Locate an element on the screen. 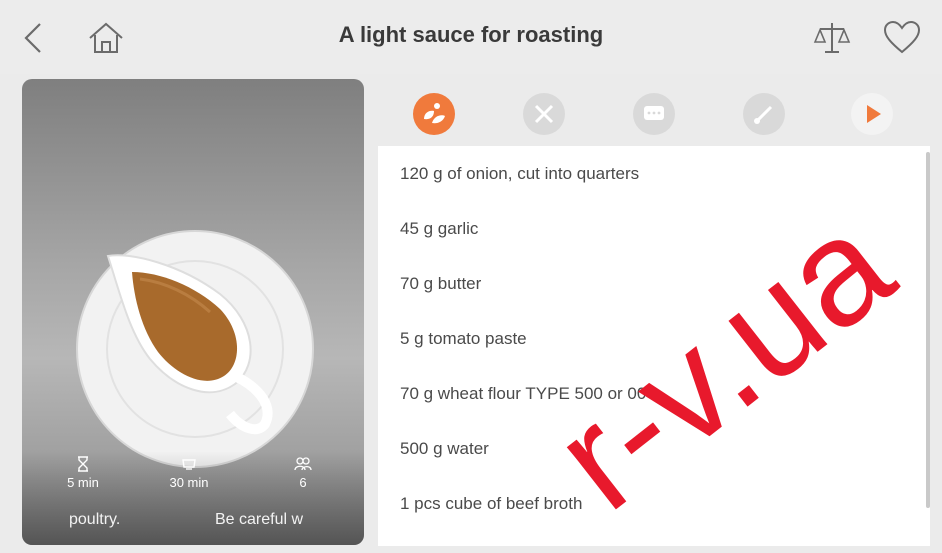 This screenshot has width=942, height=553. utensils-icon is located at coordinates (544, 114).